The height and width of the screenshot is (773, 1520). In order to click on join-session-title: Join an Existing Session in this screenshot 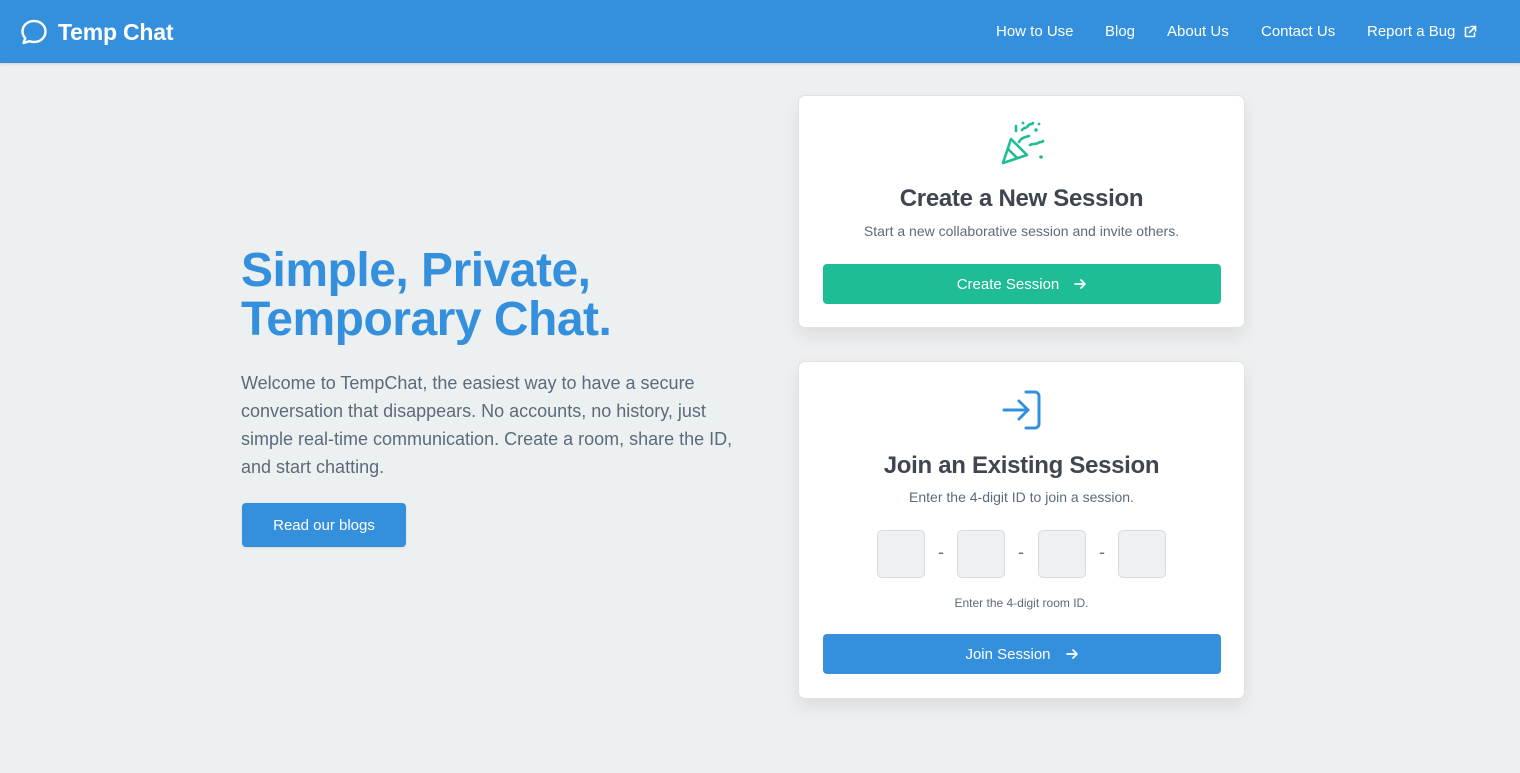, I will do `click(1021, 465)`.